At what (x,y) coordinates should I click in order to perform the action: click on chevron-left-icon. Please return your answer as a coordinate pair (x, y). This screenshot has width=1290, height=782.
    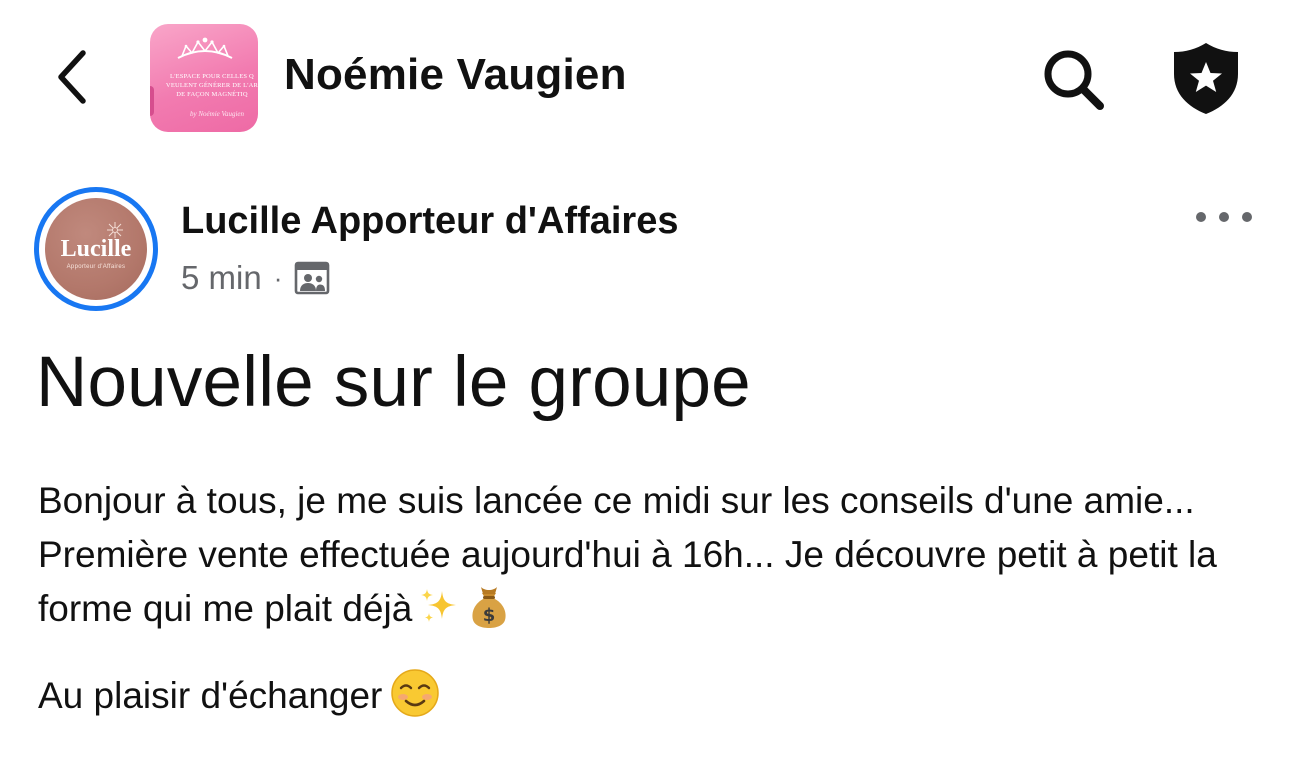
    Looking at the image, I should click on (72, 77).